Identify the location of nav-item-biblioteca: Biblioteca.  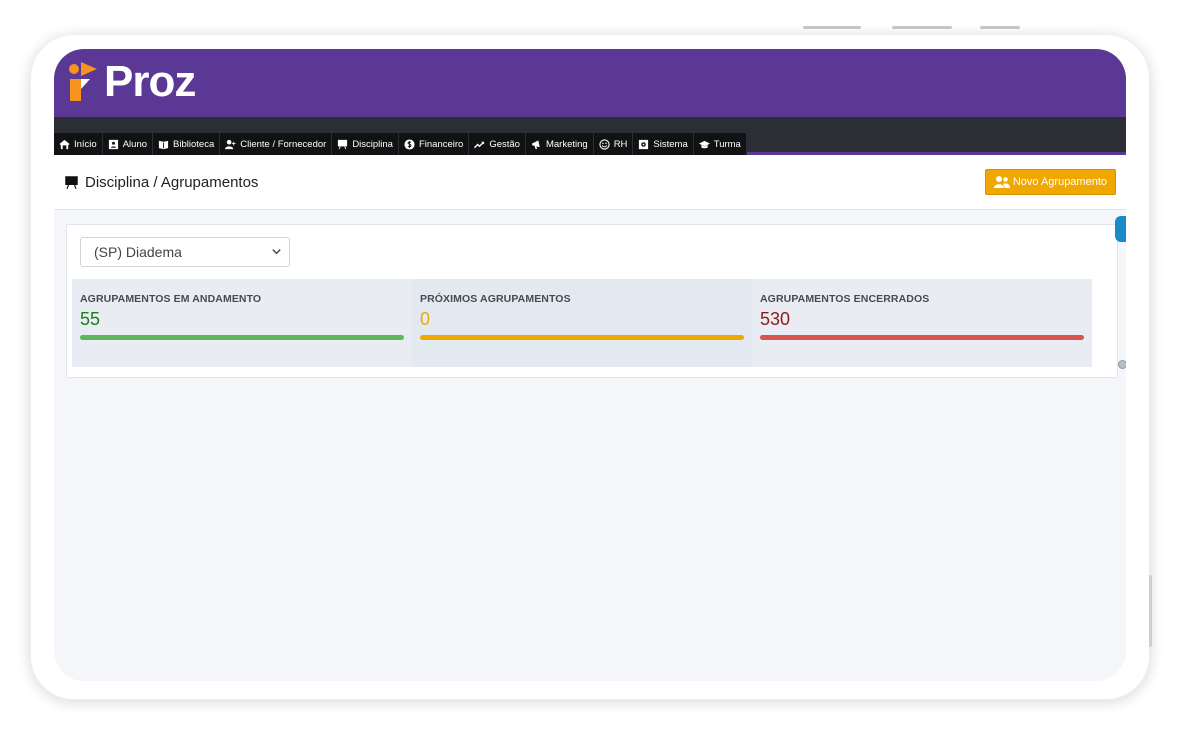
(187, 144).